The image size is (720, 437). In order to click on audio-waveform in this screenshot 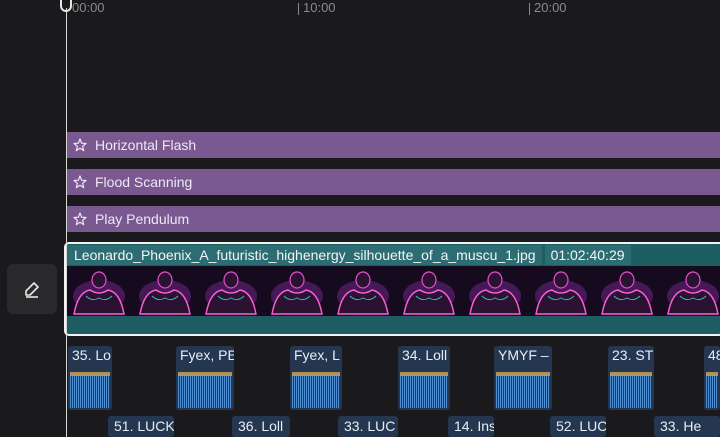, I will do `click(712, 390)`.